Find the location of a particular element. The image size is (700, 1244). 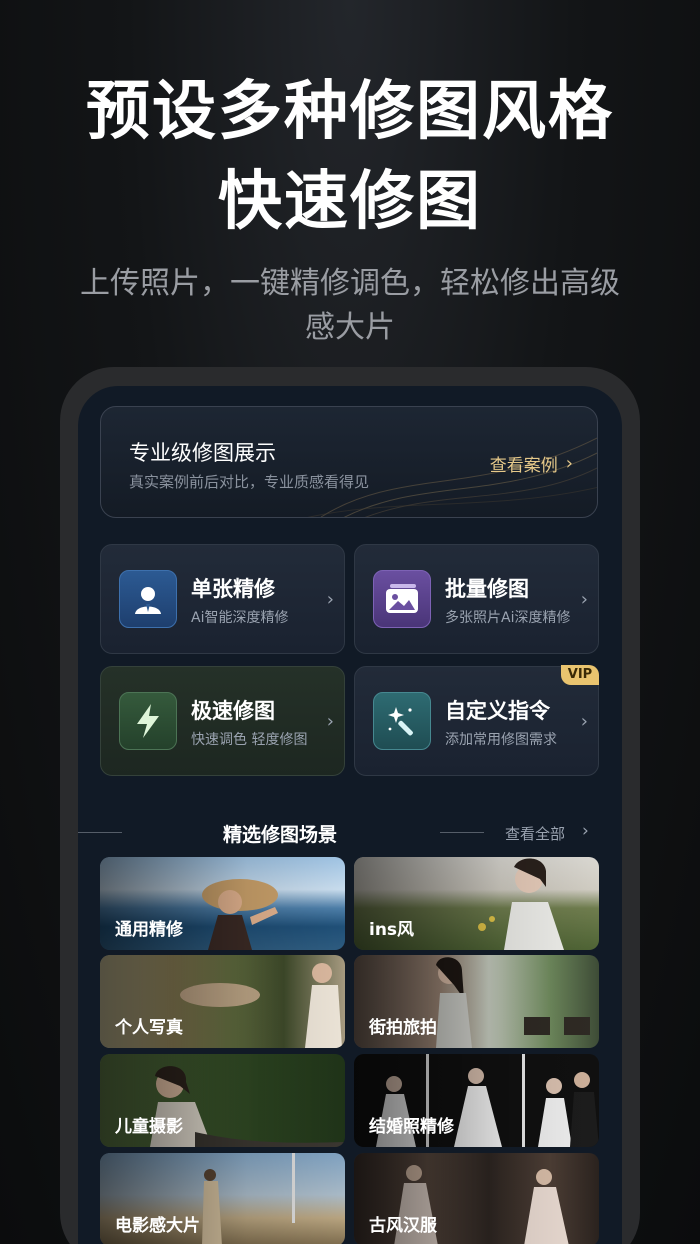

card-title: 极速修图 is located at coordinates (233, 711).